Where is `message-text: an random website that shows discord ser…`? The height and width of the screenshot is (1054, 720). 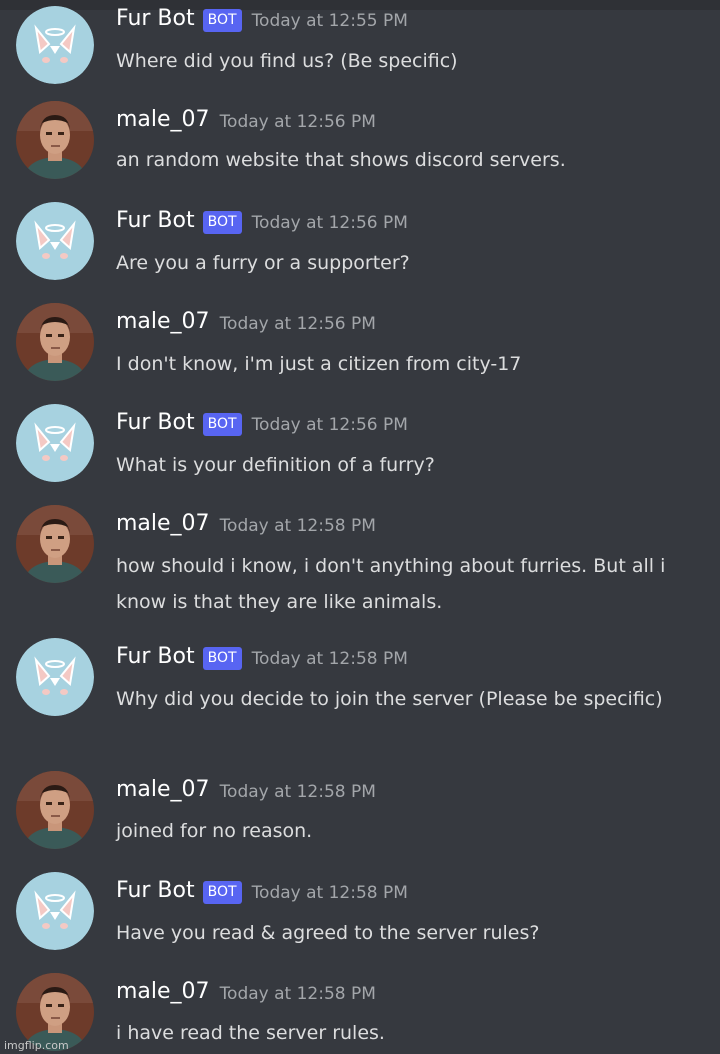
message-text: an random website that shows discord ser… is located at coordinates (341, 160).